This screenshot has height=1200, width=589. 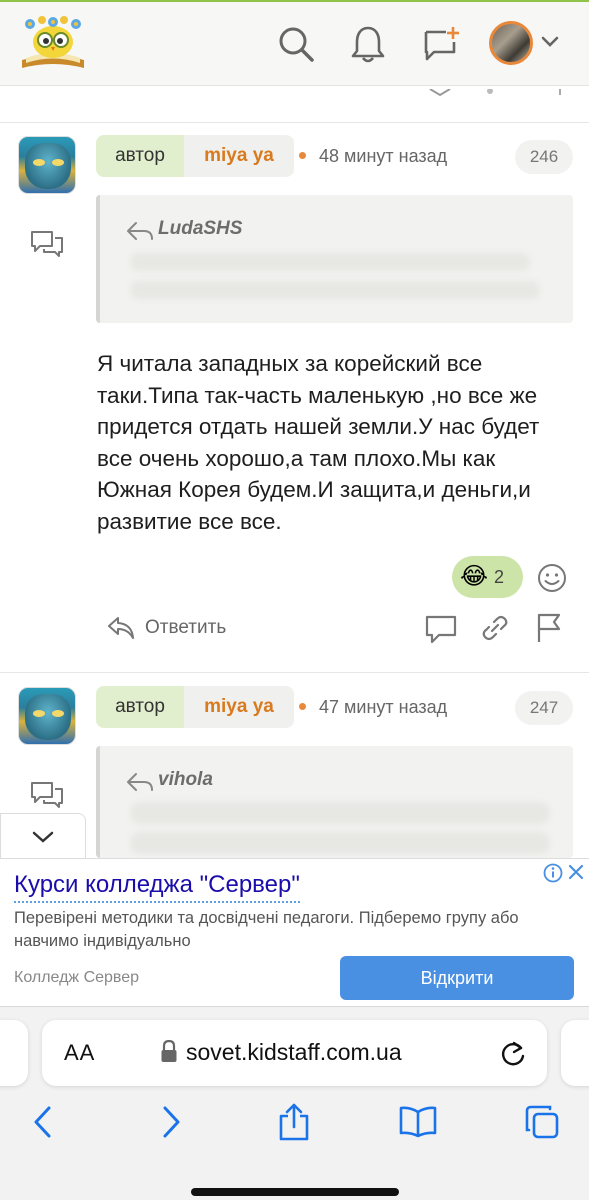 I want to click on reader-text-size-button: AA, so click(x=79, y=1053).